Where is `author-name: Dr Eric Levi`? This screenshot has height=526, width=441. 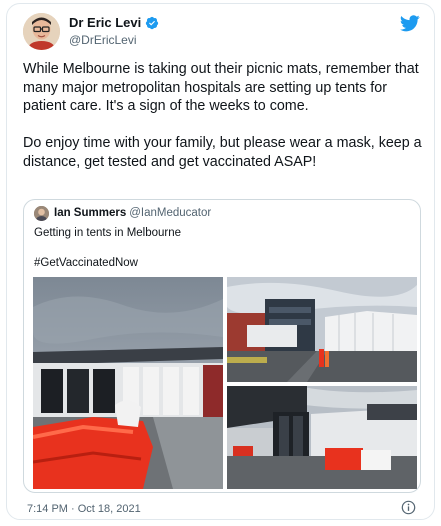
author-name: Dr Eric Levi is located at coordinates (105, 22).